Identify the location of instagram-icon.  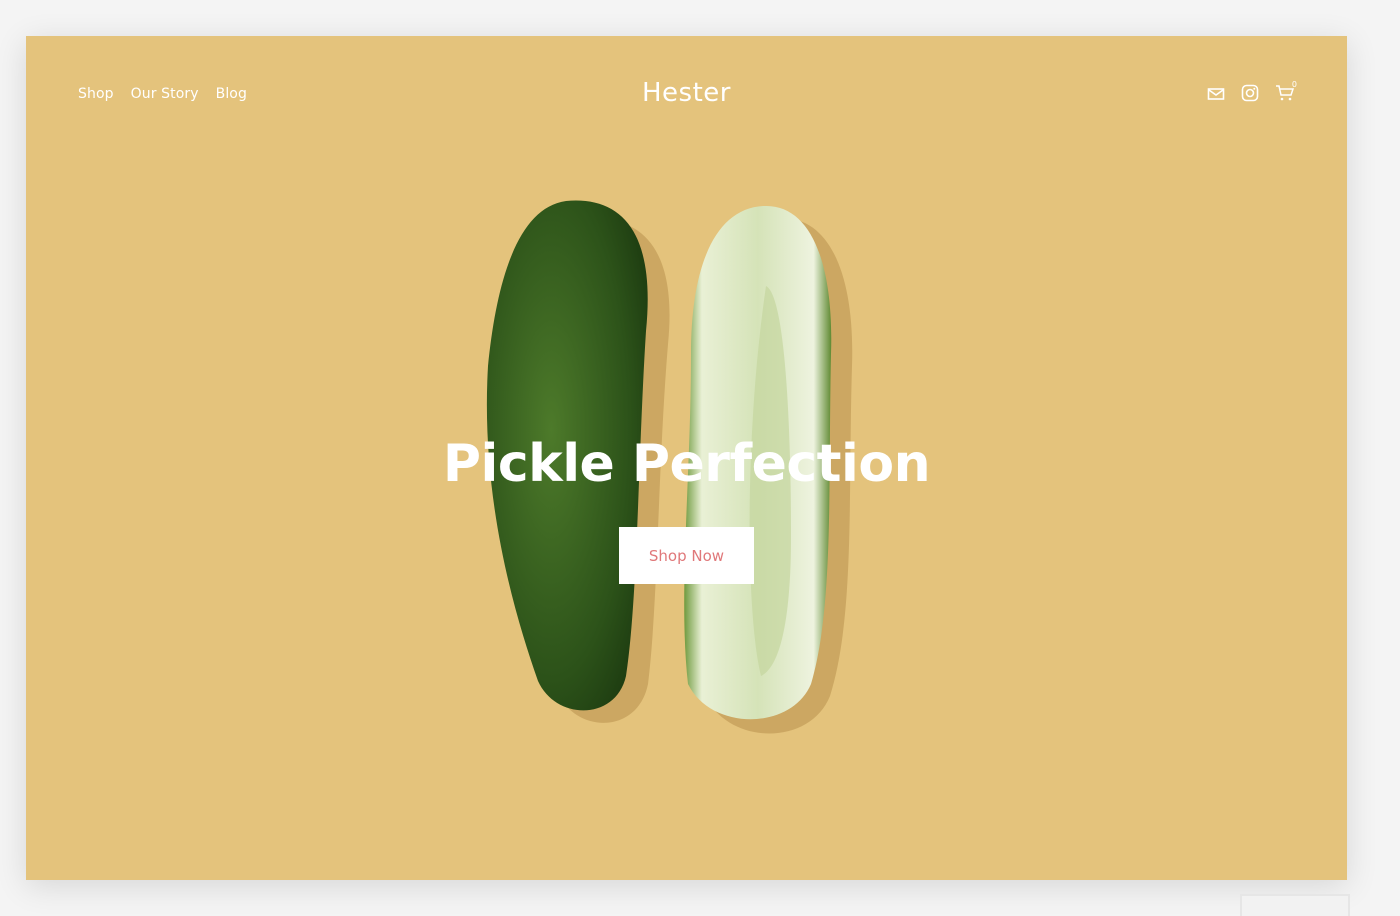
(1250, 95).